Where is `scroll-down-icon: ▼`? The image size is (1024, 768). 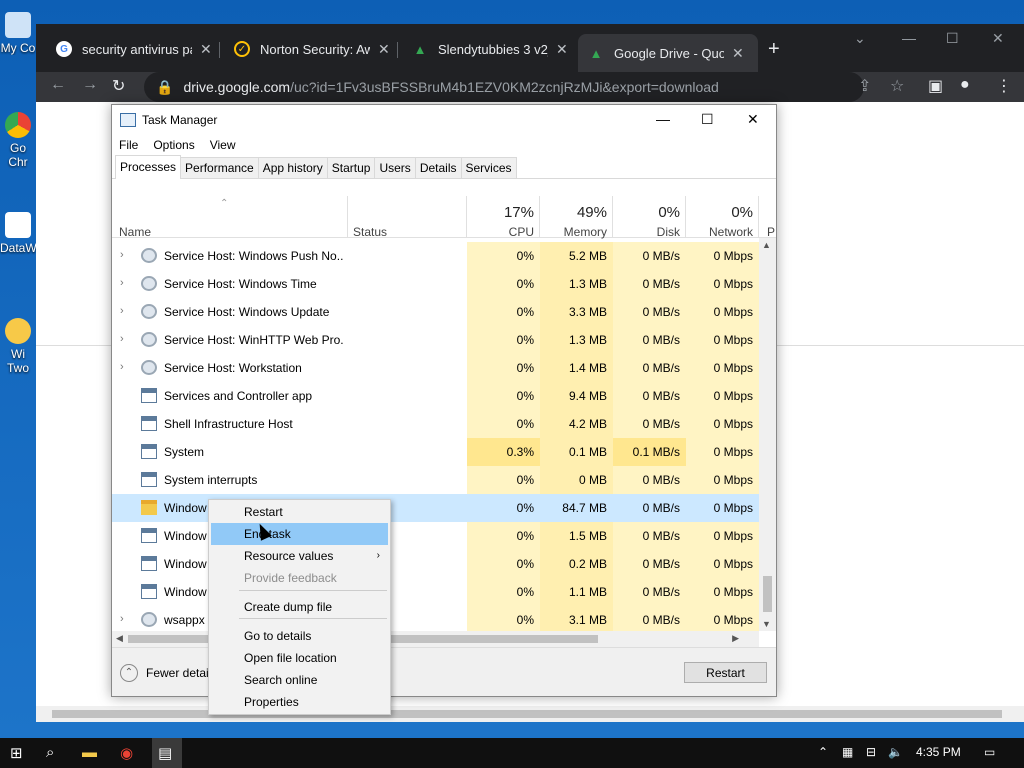 scroll-down-icon: ▼ is located at coordinates (766, 624).